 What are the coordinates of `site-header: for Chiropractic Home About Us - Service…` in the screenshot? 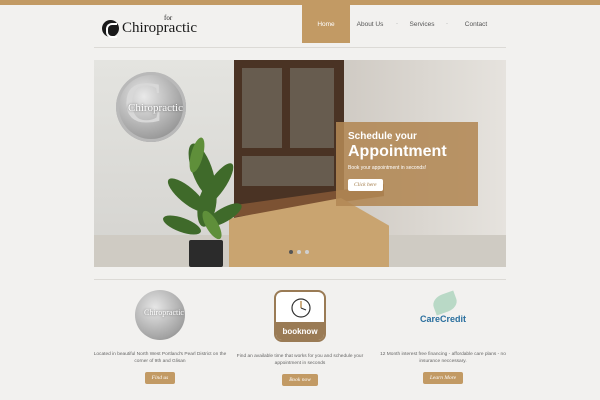 It's located at (300, 25).